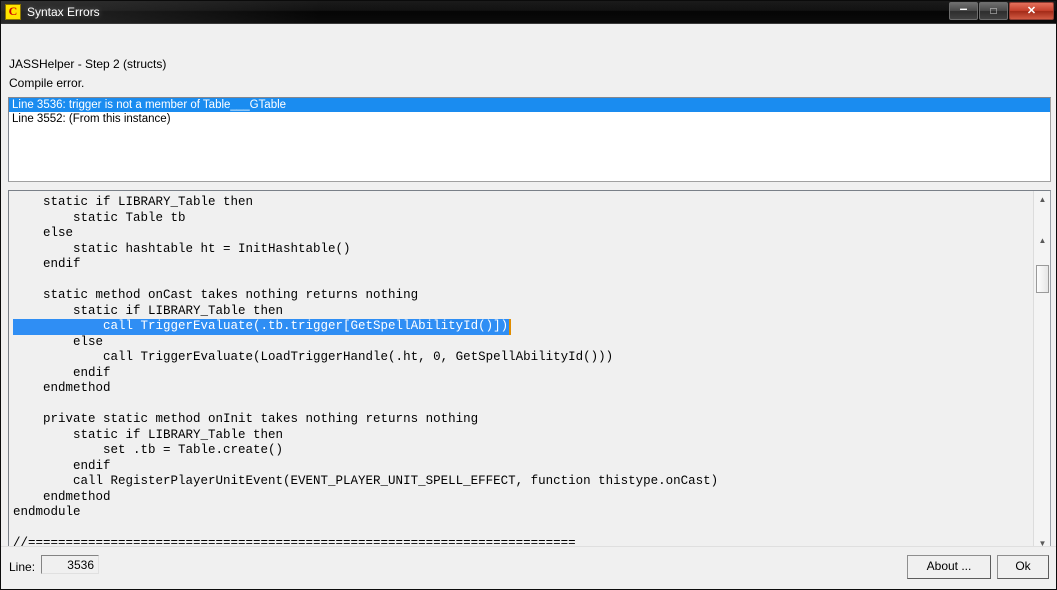 The image size is (1057, 590). I want to click on maximize-icon: □, so click(993, 11).